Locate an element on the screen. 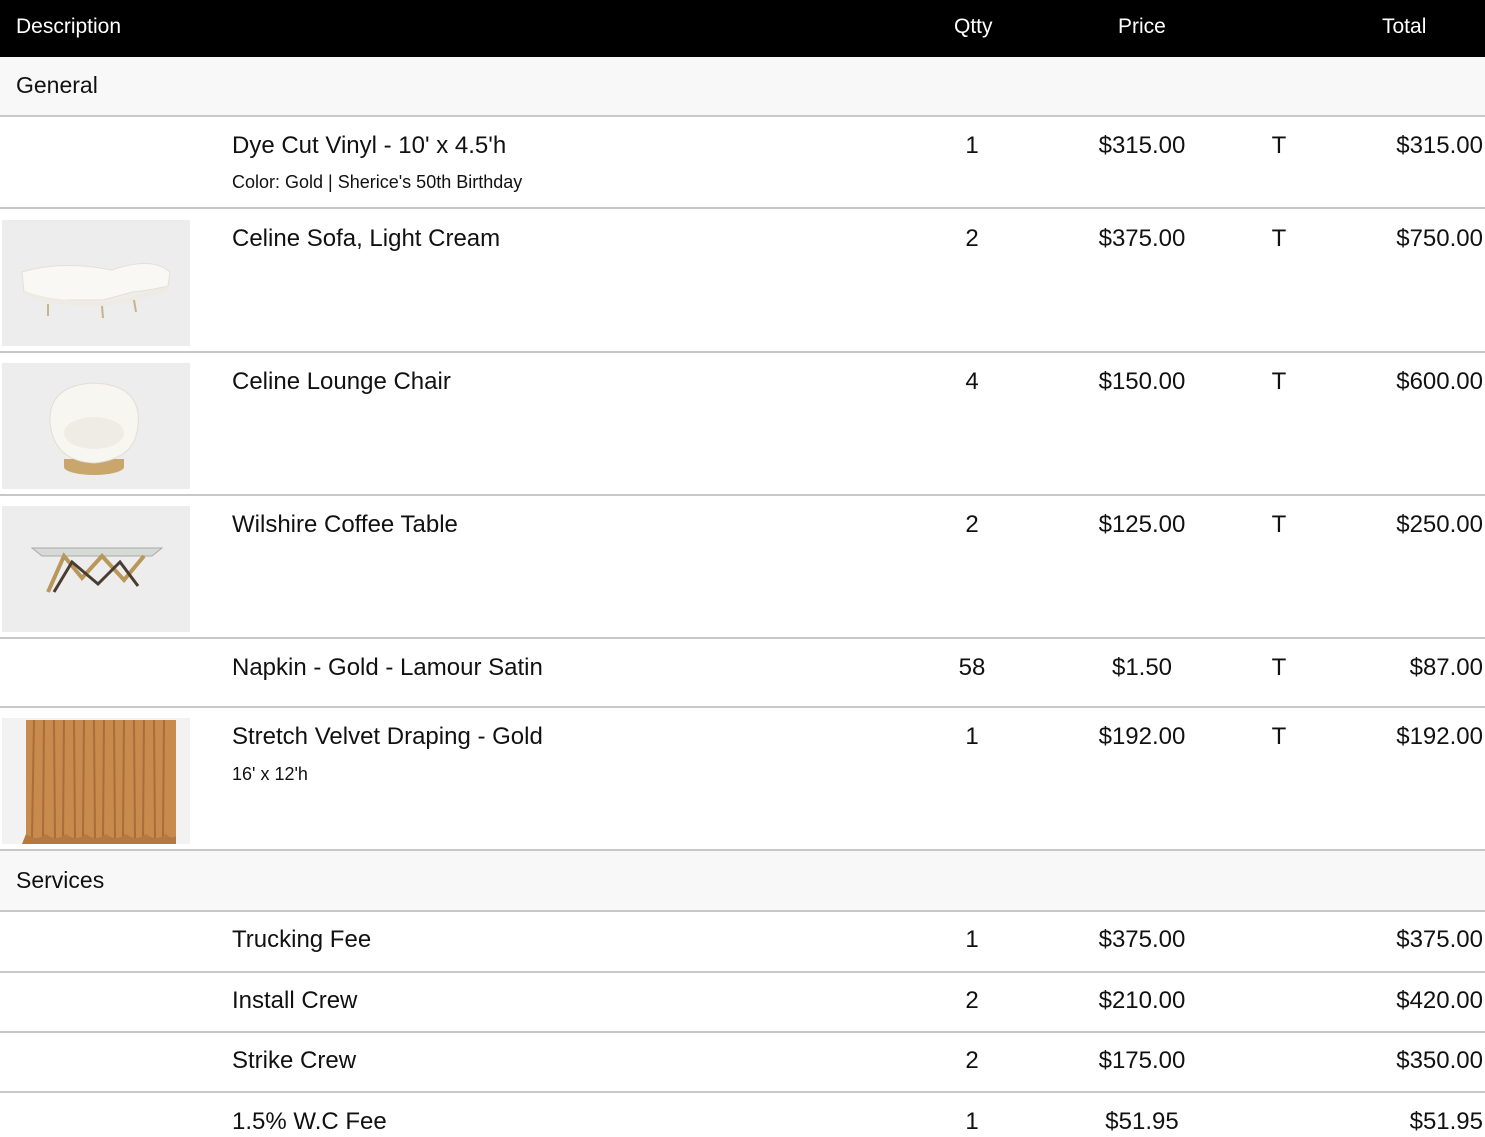 The height and width of the screenshot is (1137, 1485). item-total: $750.00 is located at coordinates (1439, 238).